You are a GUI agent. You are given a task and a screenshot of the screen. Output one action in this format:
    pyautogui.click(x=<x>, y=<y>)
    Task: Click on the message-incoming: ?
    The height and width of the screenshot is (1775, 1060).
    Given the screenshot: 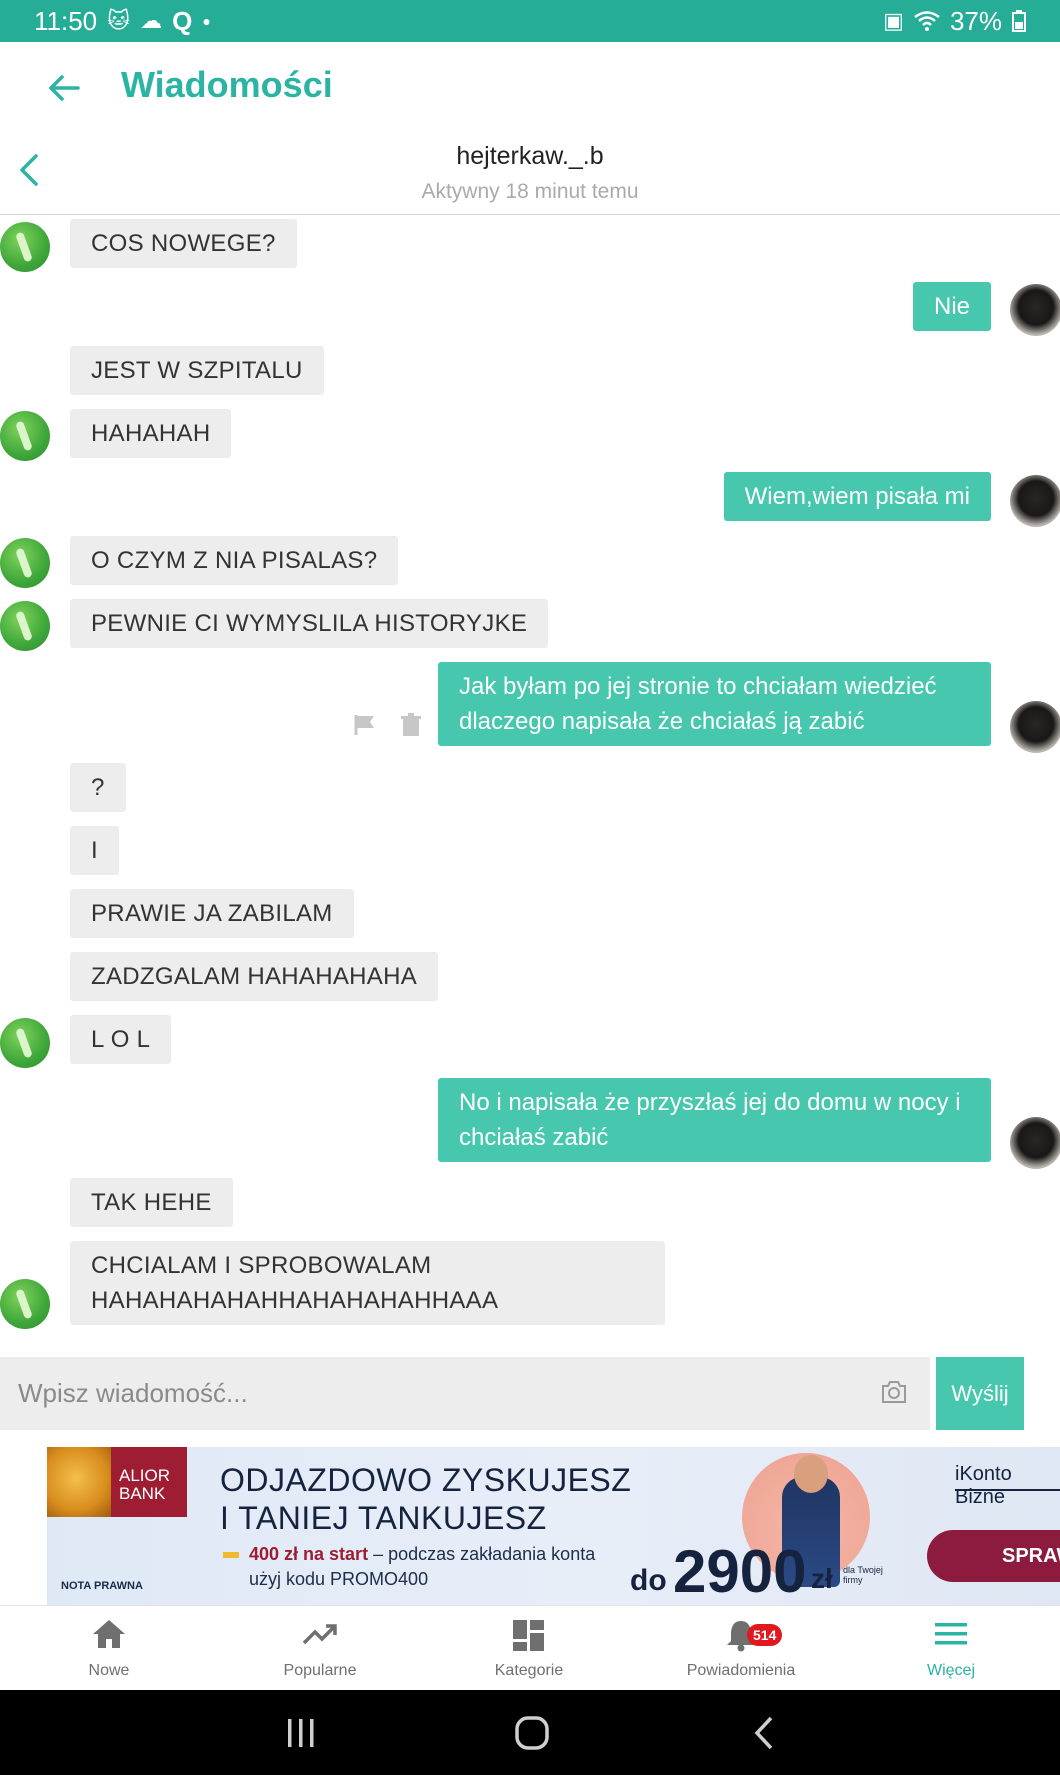 What is the action you would take?
    pyautogui.click(x=98, y=787)
    